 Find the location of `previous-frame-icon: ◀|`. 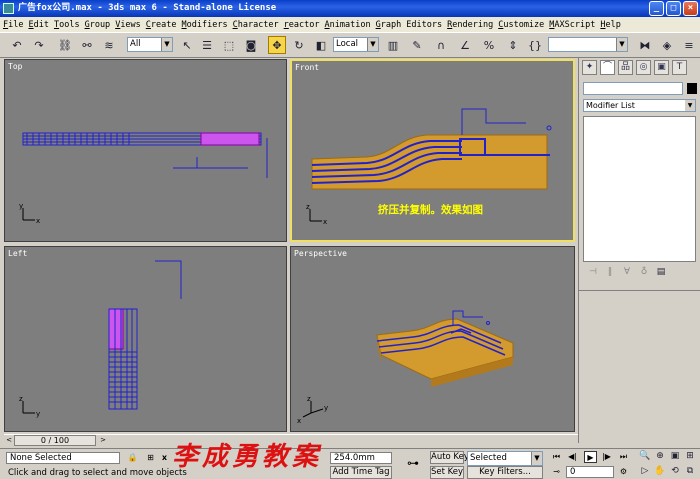

previous-frame-icon: ◀| is located at coordinates (572, 457).